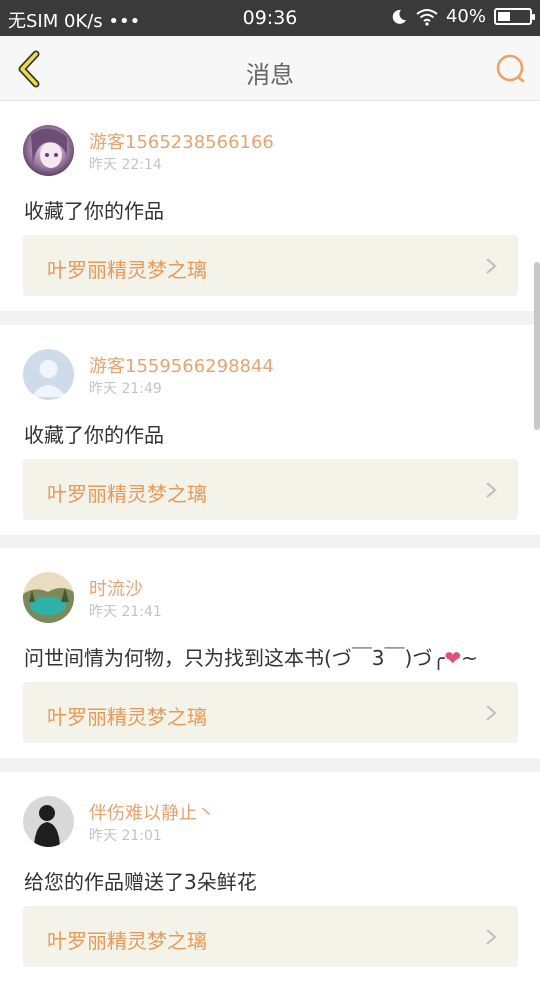 This screenshot has height=1002, width=540. What do you see at coordinates (116, 588) in the screenshot?
I see `username: 时流沙` at bounding box center [116, 588].